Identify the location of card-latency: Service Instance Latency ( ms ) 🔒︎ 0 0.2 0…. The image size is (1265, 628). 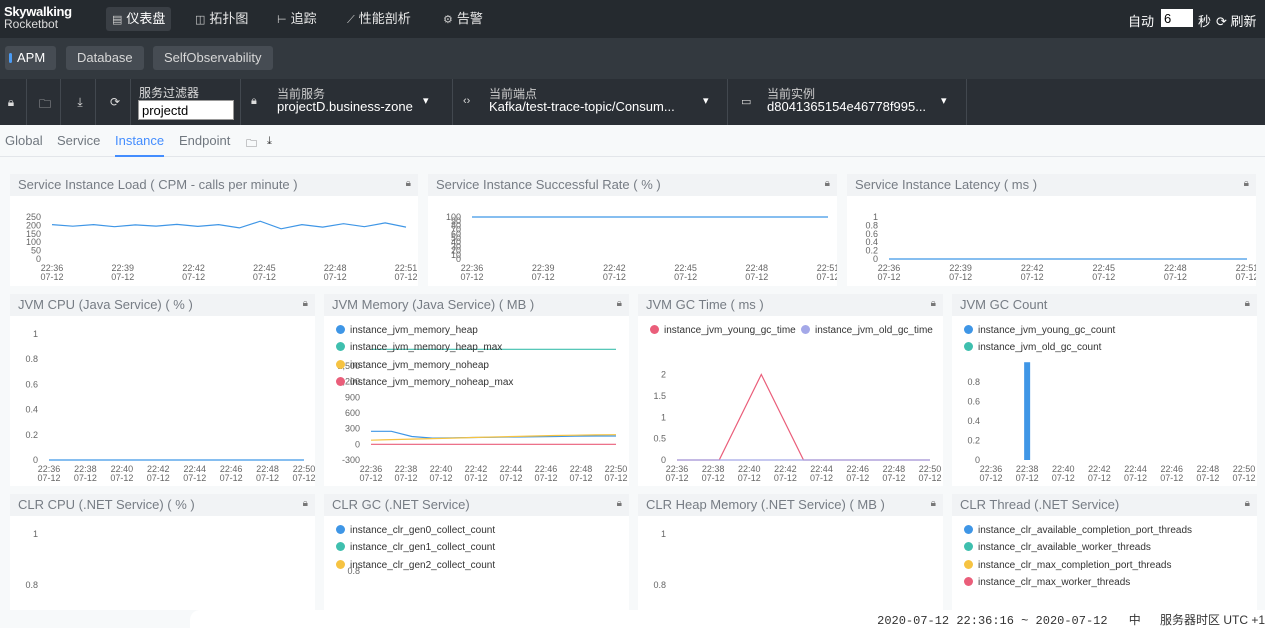
(1051, 230).